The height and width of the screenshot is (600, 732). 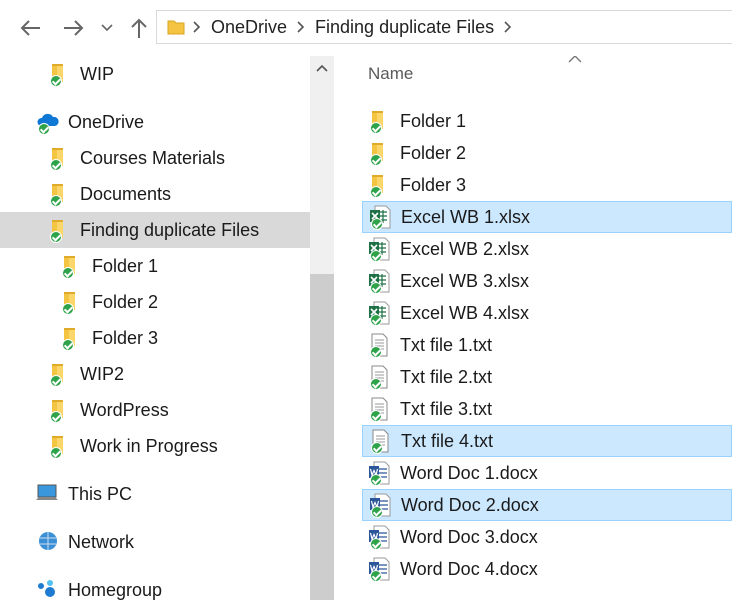 I want to click on nav-item-wip2: WIP2, so click(x=179, y=374).